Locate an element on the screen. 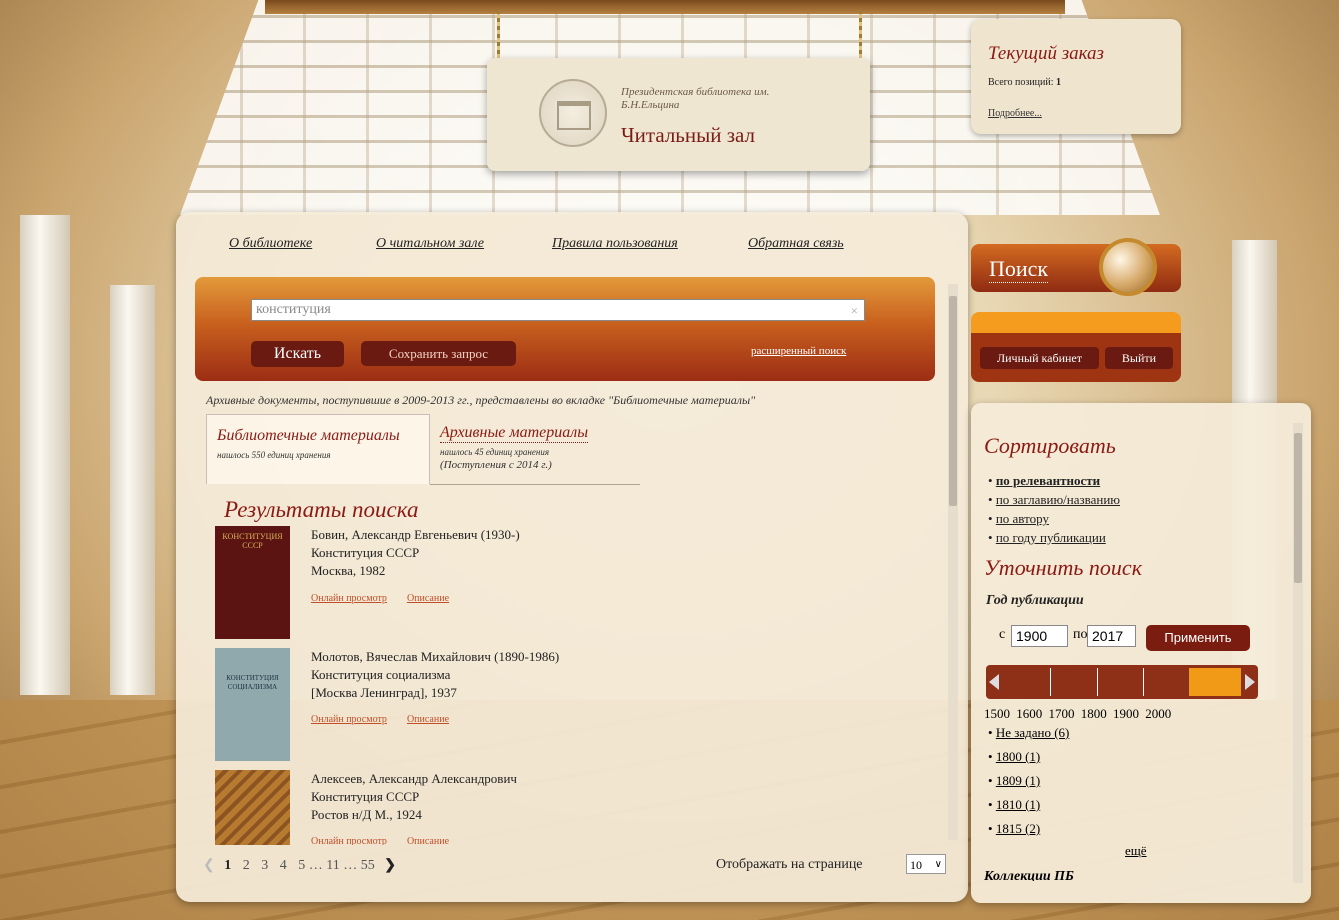 The width and height of the screenshot is (1339, 920). year-facet-link: 1810 (1) is located at coordinates (1018, 804).